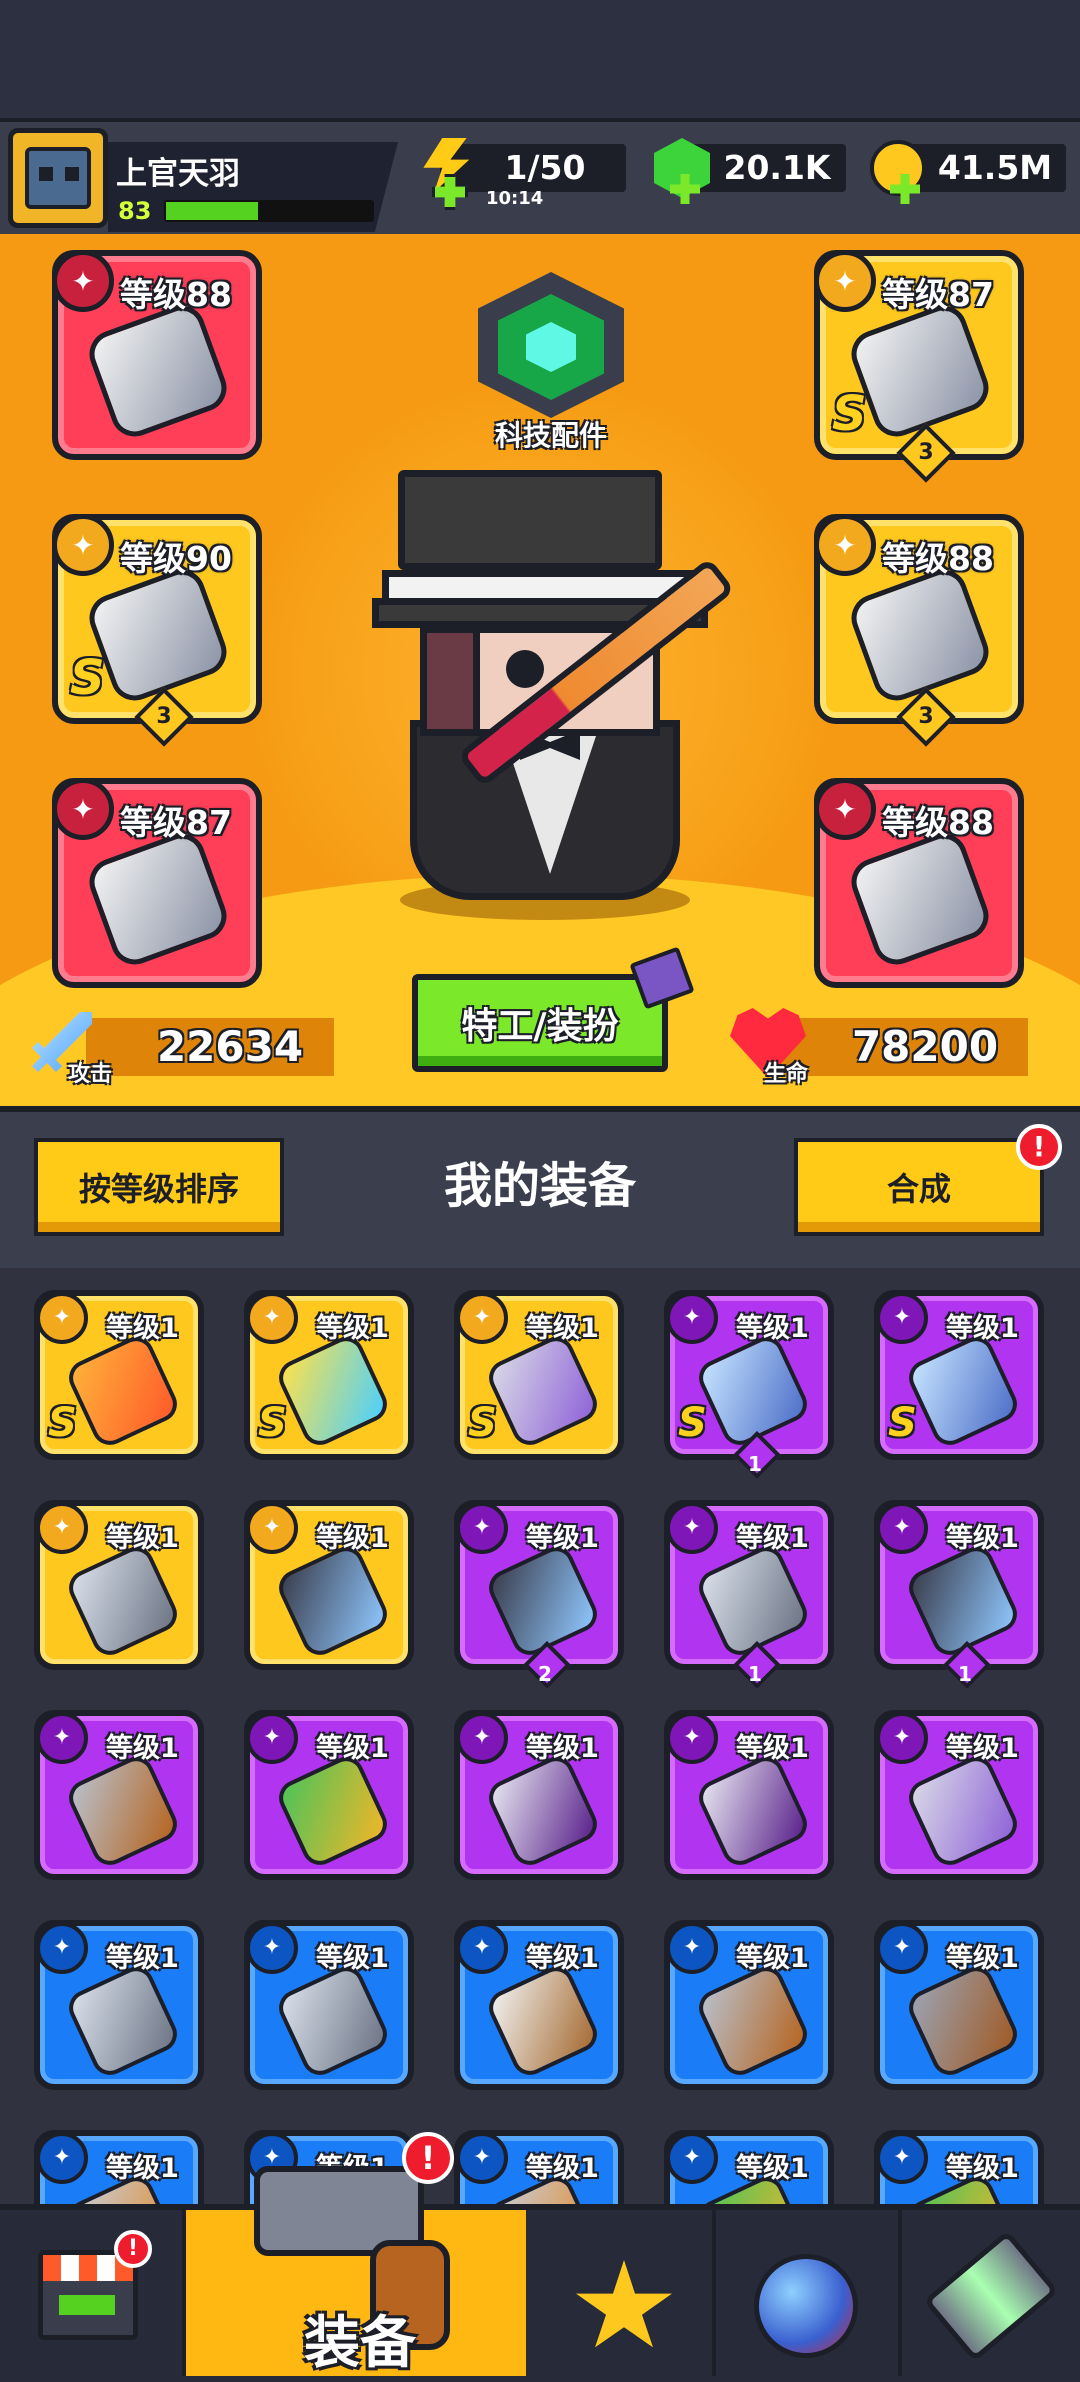 The width and height of the screenshot is (1080, 2382). What do you see at coordinates (845, 809) in the screenshot?
I see `boots-type-icon: ✦` at bounding box center [845, 809].